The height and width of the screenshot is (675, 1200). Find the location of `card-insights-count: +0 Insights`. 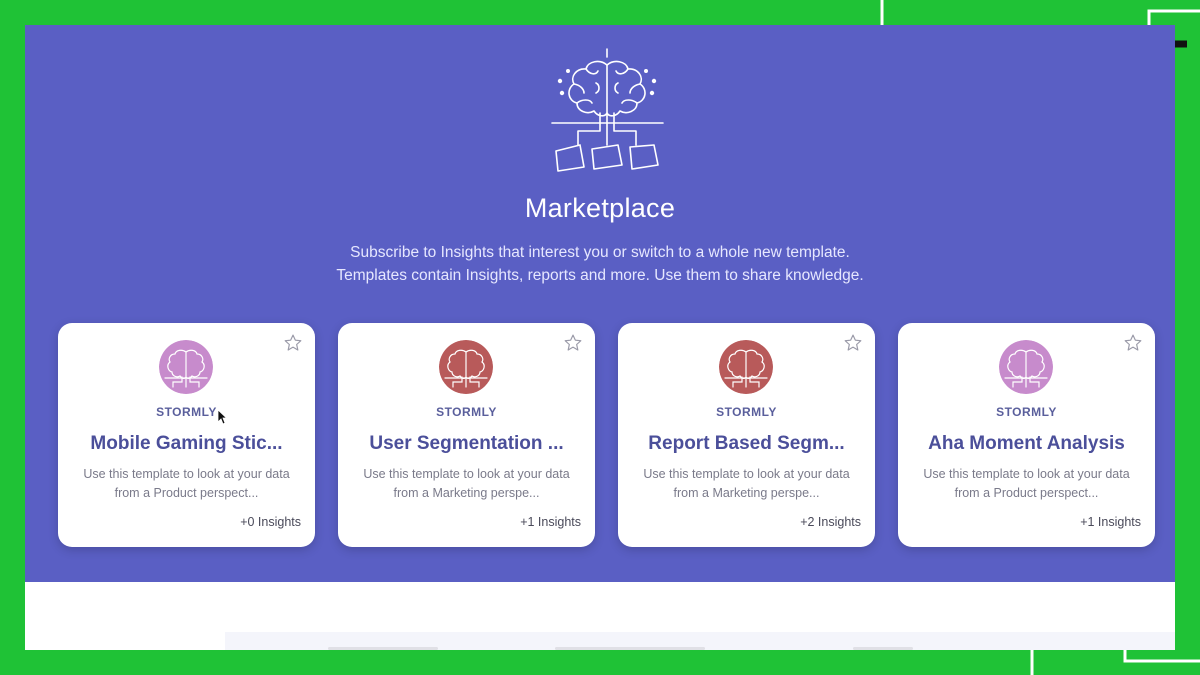

card-insights-count: +0 Insights is located at coordinates (270, 522).